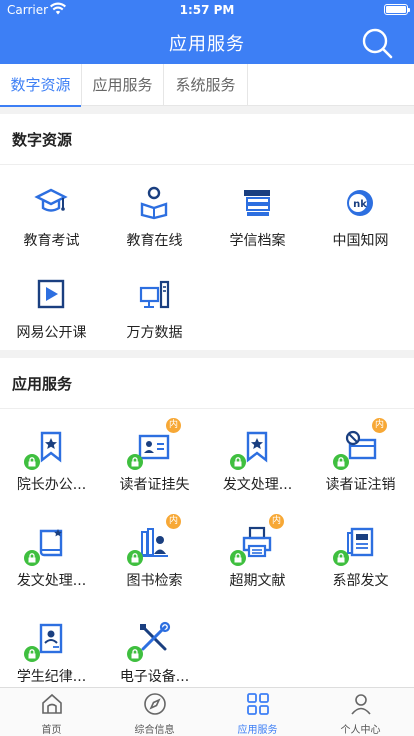 The width and height of the screenshot is (414, 736). What do you see at coordinates (207, 44) in the screenshot?
I see `page-title: 应用服务` at bounding box center [207, 44].